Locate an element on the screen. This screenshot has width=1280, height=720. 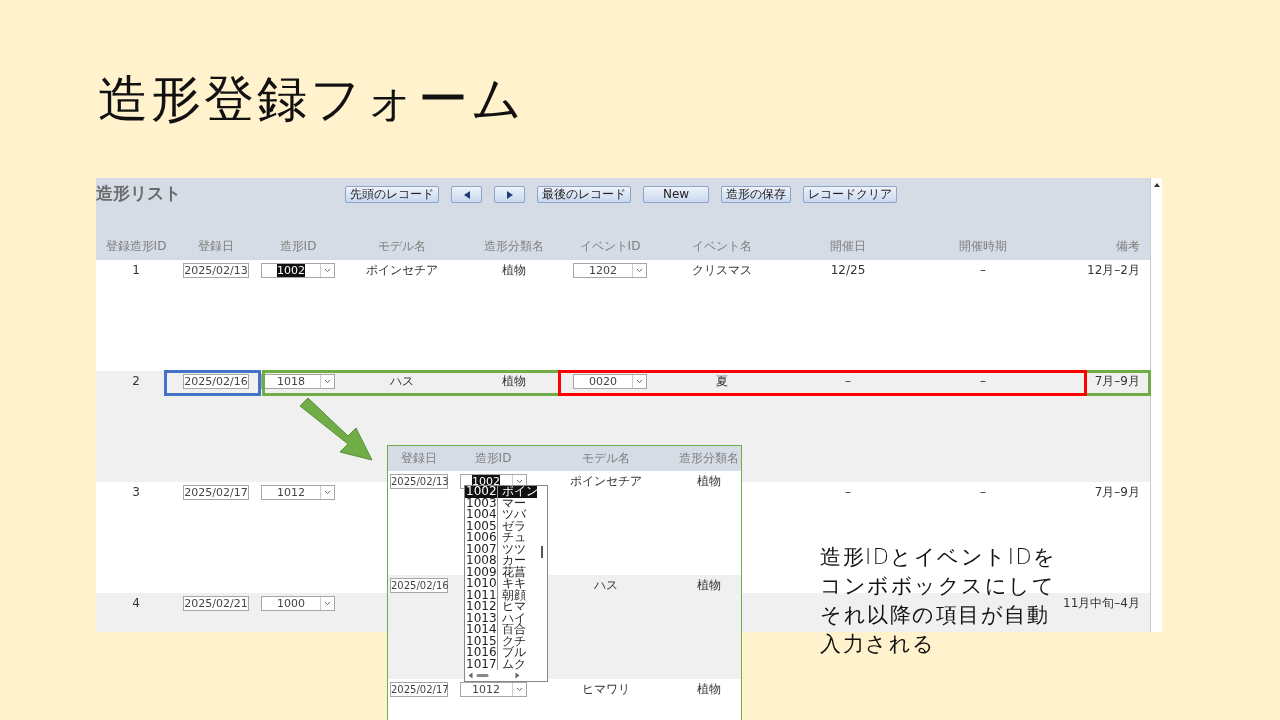
column-header: 開催日 is located at coordinates (848, 246).